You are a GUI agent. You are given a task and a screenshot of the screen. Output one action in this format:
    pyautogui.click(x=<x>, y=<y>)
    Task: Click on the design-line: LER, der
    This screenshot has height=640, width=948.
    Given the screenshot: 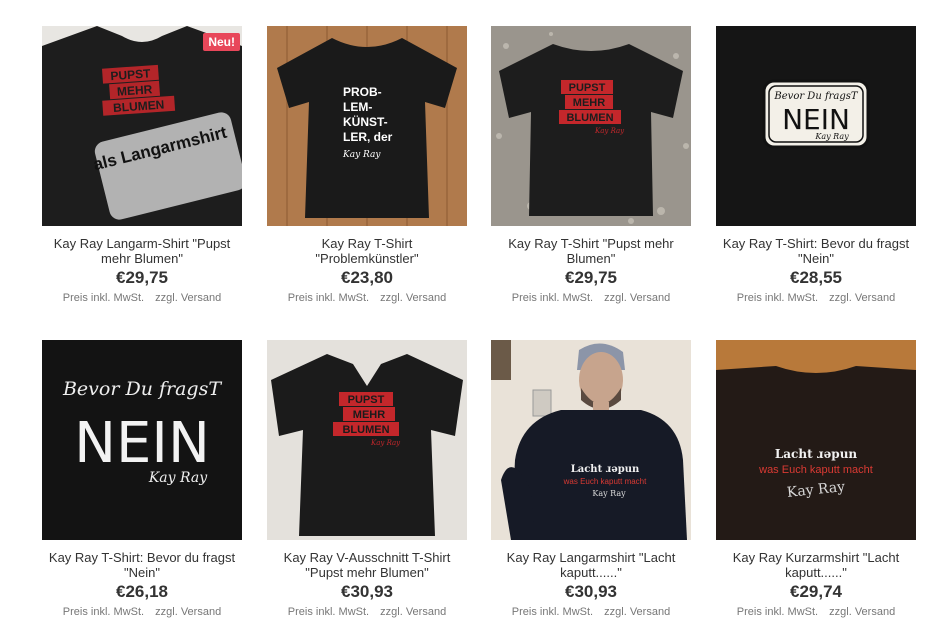 What is the action you would take?
    pyautogui.click(x=368, y=137)
    